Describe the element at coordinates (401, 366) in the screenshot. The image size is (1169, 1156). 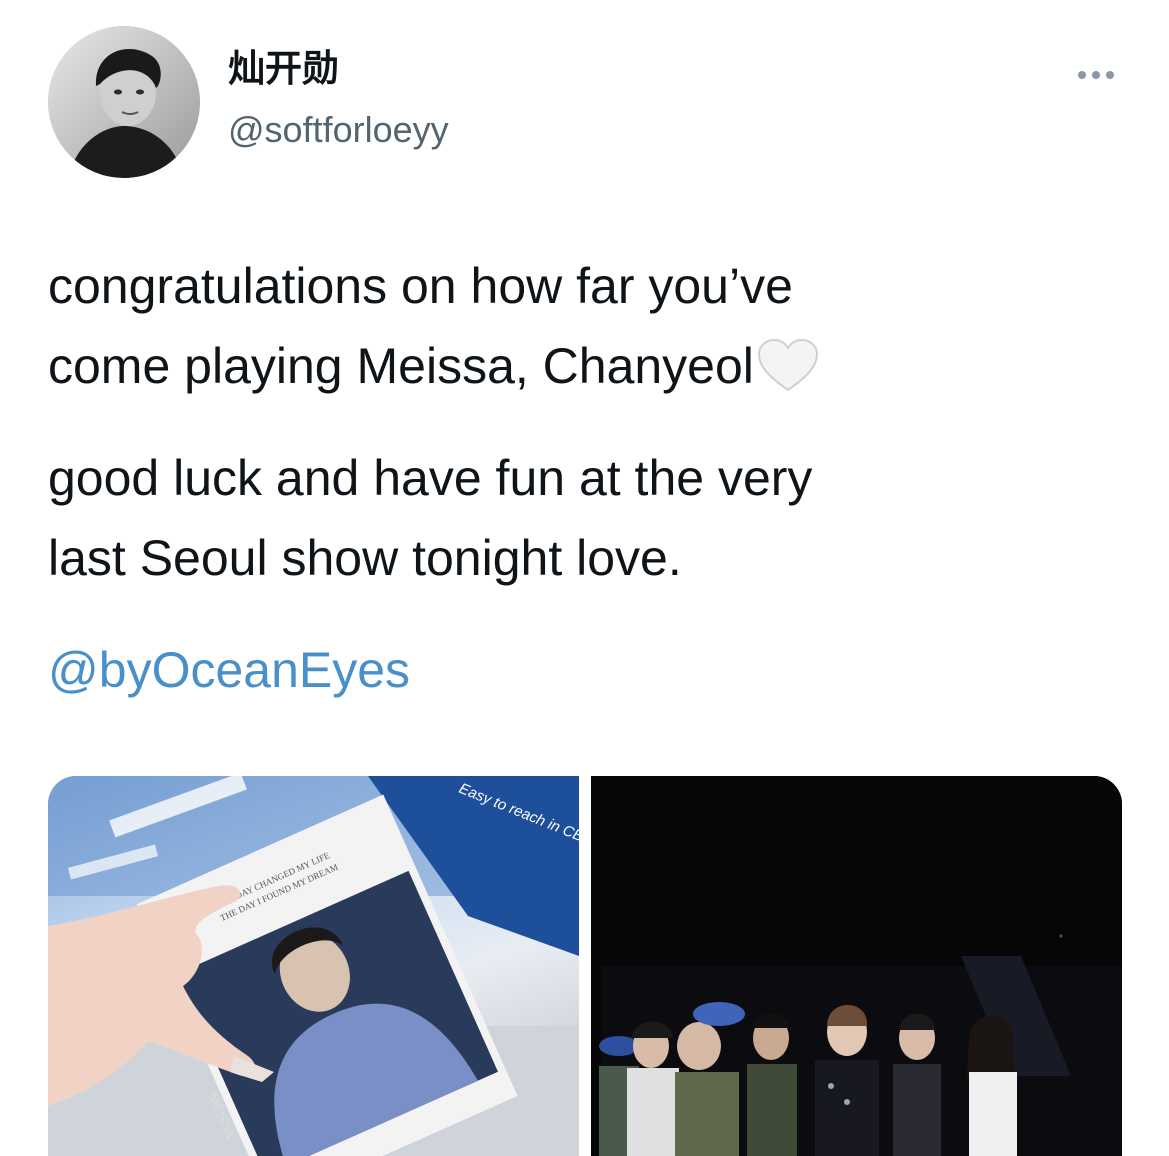
I see `tweet-line: come playing Meissa, Chanyeol` at that location.